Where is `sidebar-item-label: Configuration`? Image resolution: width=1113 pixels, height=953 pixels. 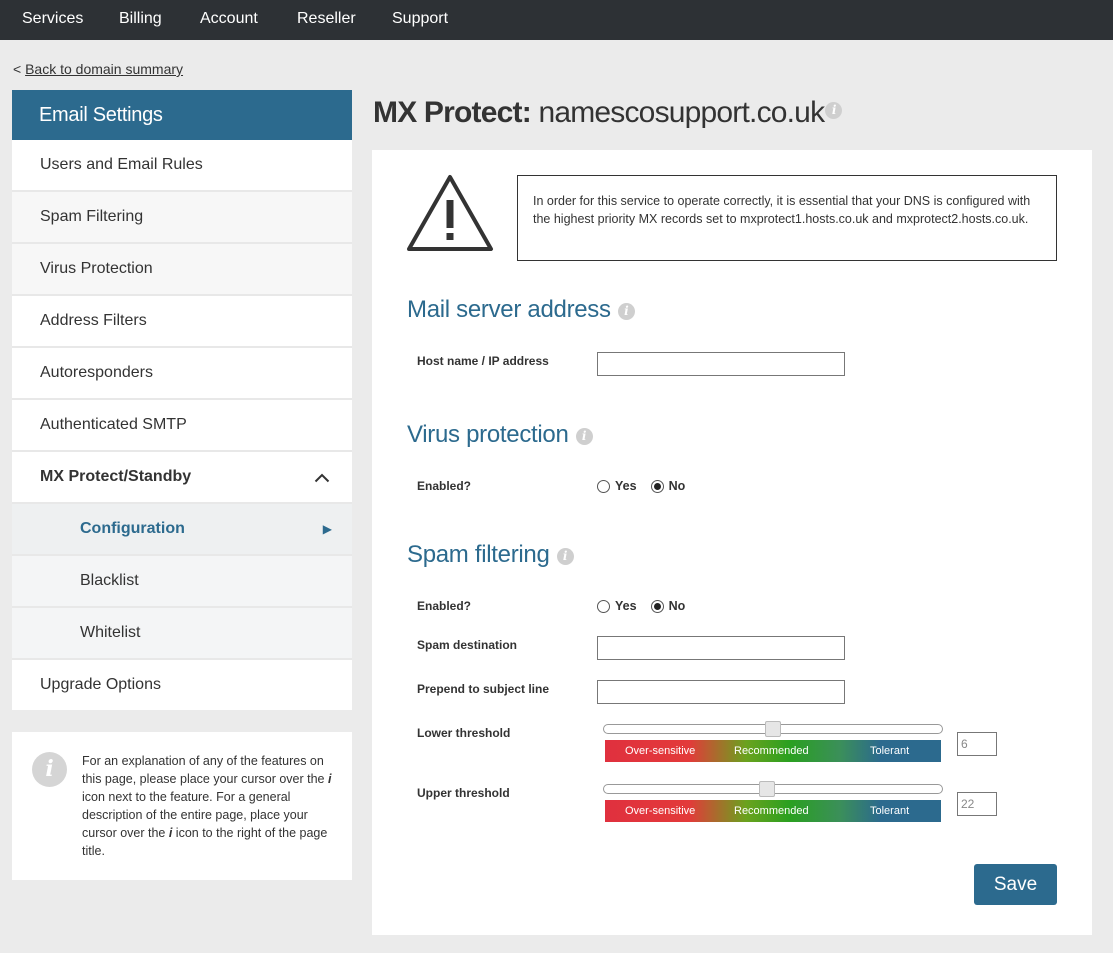
sidebar-item-label: Configuration is located at coordinates (132, 528).